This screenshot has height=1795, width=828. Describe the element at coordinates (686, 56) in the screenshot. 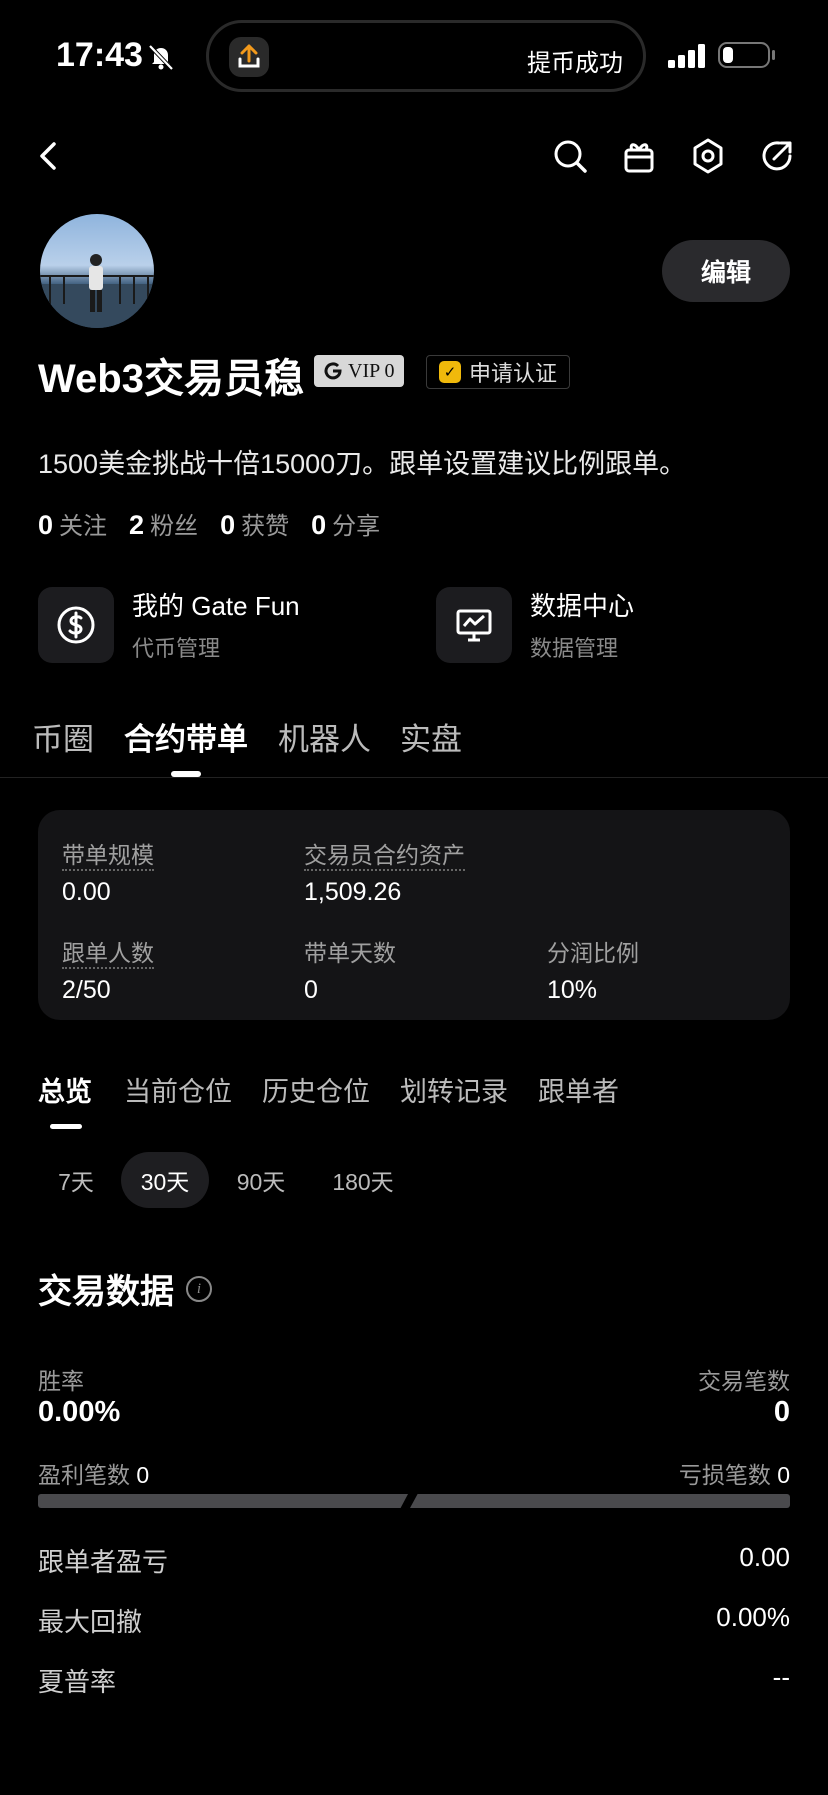

I see `signal-icon` at that location.